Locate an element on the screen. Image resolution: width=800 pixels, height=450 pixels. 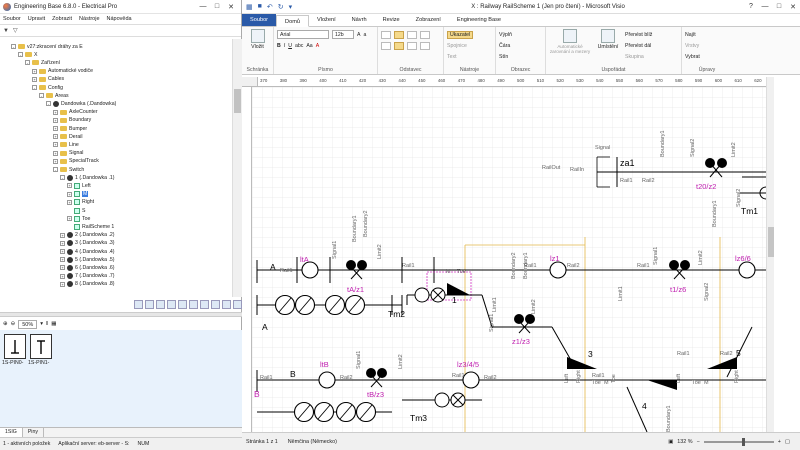
tree-item: + Boundary is located at coordinates (72, 120).